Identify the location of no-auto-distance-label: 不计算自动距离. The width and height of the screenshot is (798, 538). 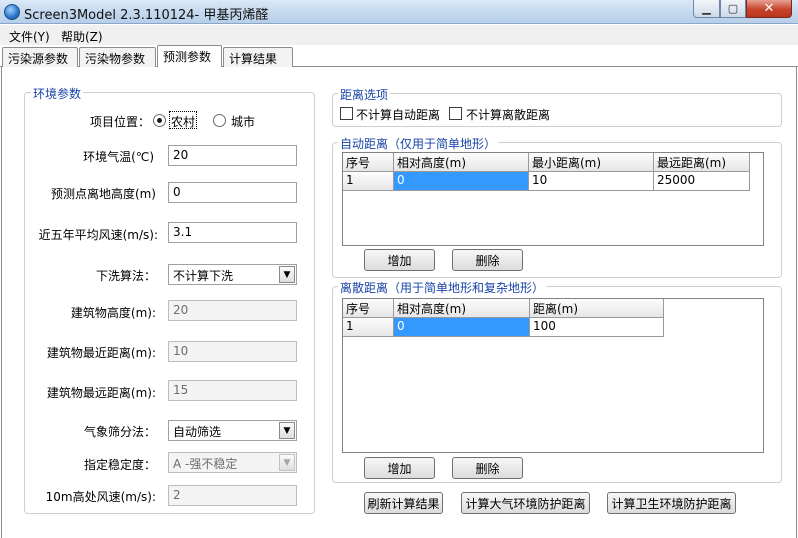
(398, 114).